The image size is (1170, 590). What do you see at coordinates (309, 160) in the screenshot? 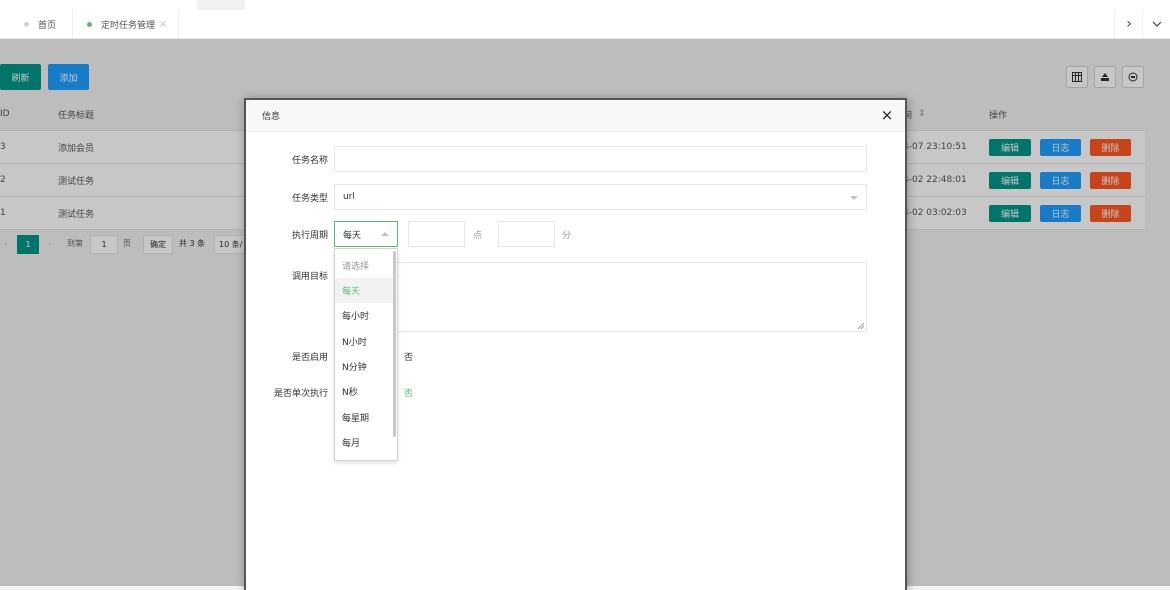
I see `task-name-label: 任务名称` at bounding box center [309, 160].